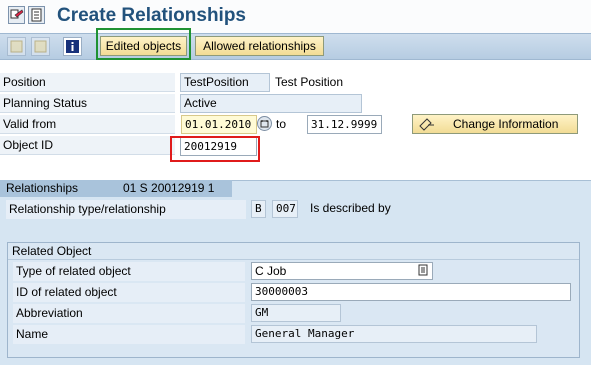 Image resolution: width=591 pixels, height=365 pixels. What do you see at coordinates (42, 188) in the screenshot?
I see `relationships-header-label: Relationships` at bounding box center [42, 188].